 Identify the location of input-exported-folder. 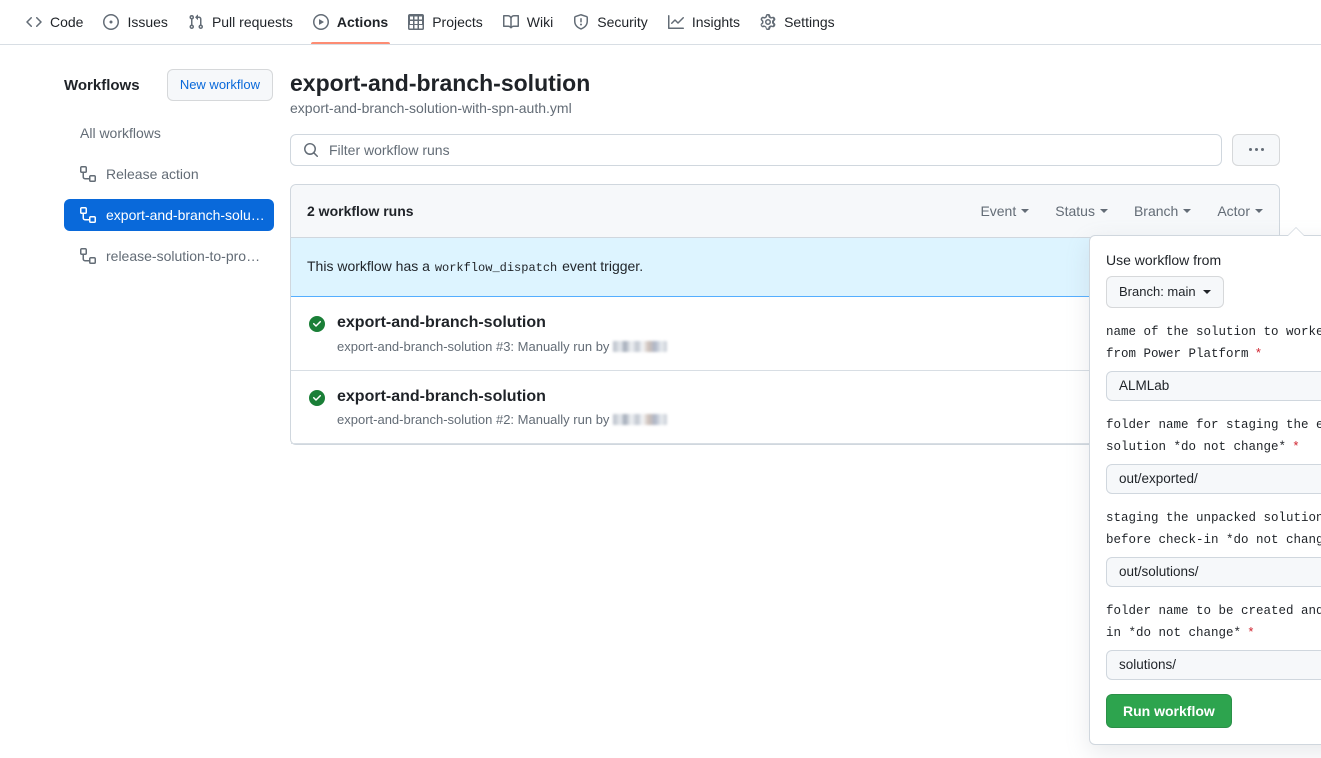
(1213, 478).